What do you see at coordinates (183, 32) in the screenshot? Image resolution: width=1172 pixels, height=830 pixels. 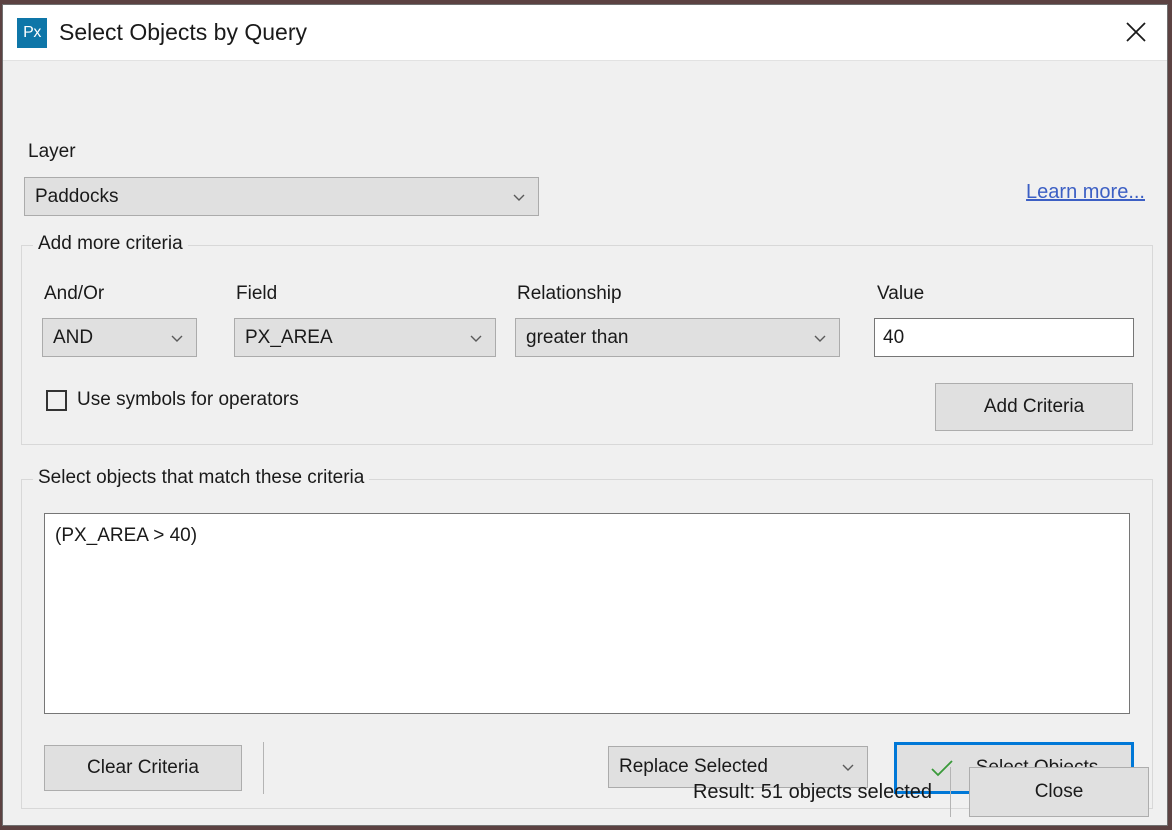 I see `window-title: Select Objects by Query` at bounding box center [183, 32].